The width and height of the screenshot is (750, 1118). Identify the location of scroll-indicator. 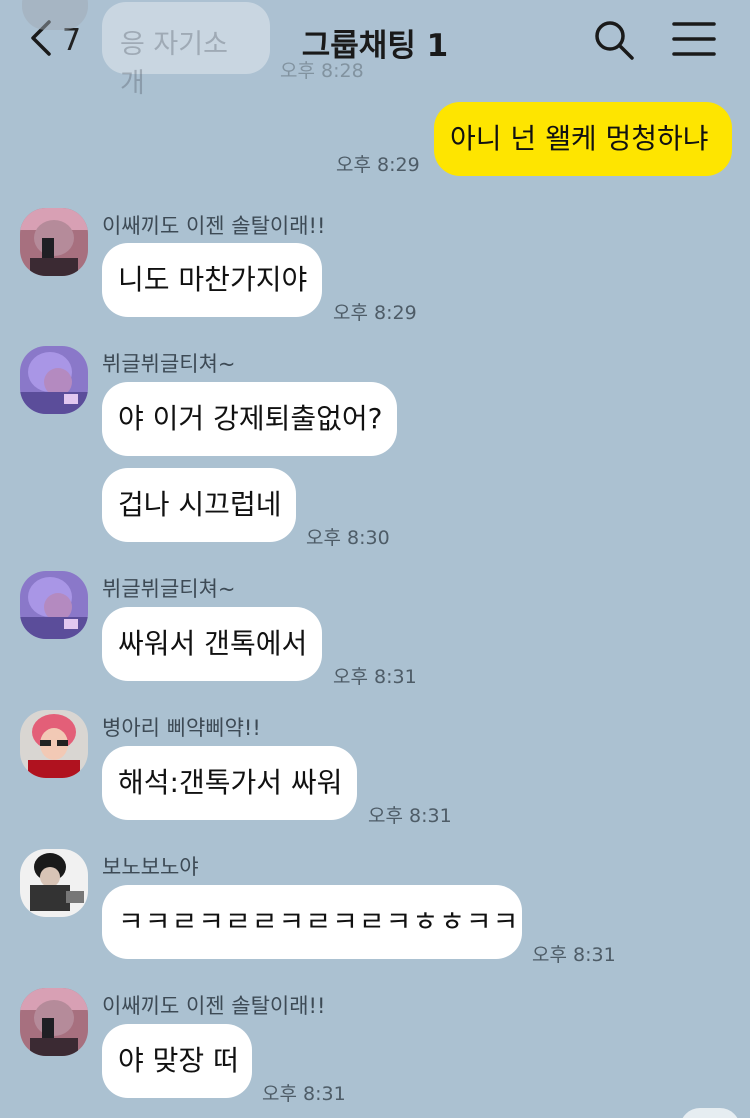
(710, 1113).